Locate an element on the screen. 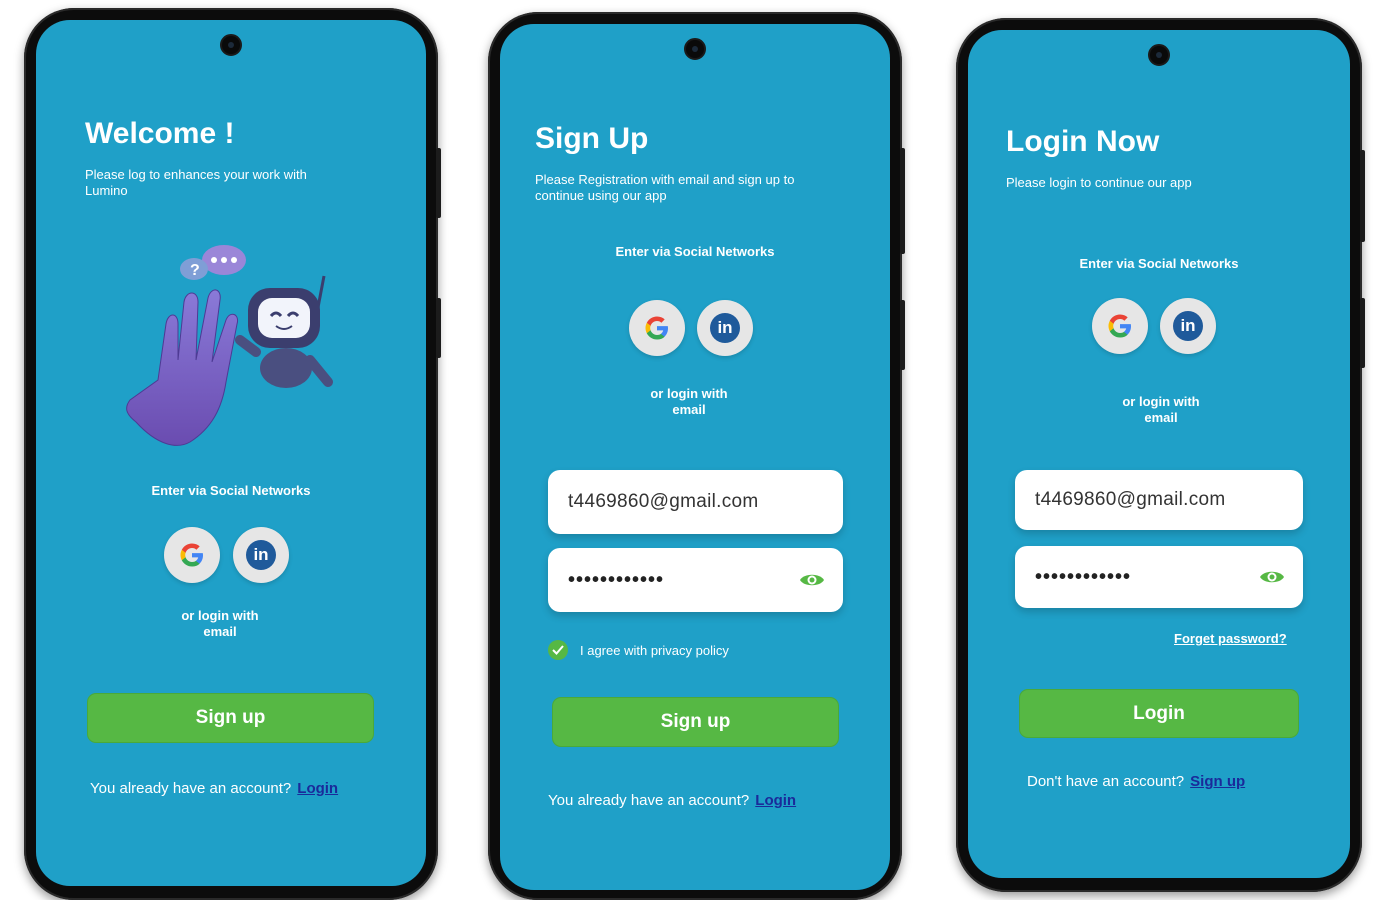  forget-password-link: Forget password? is located at coordinates (1230, 638).